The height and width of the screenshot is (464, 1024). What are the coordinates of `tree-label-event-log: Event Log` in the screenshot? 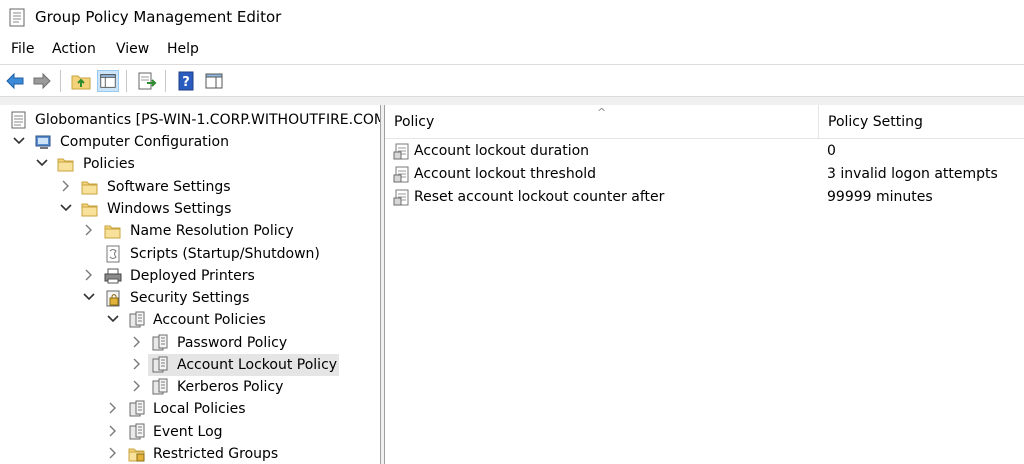 It's located at (188, 432).